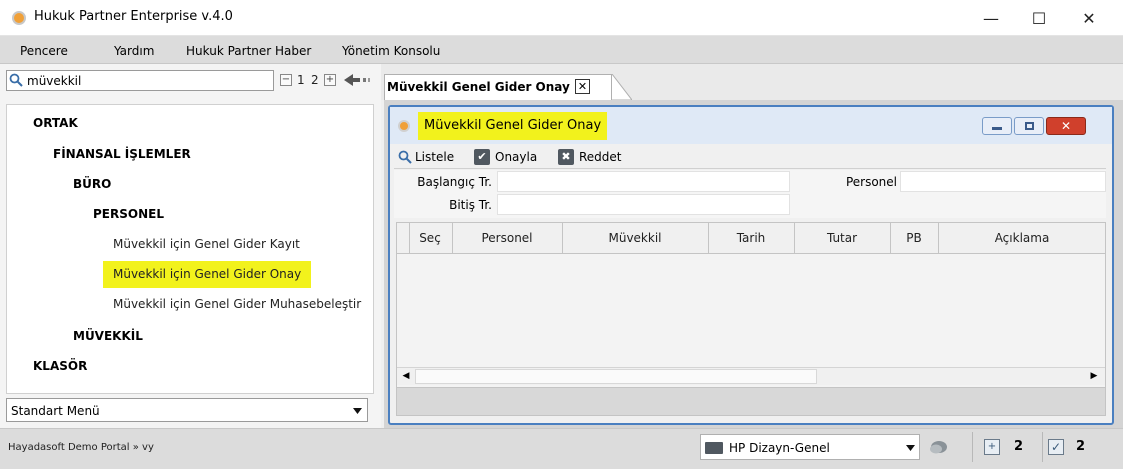  What do you see at coordinates (404, 126) in the screenshot?
I see `inner-window-icon` at bounding box center [404, 126].